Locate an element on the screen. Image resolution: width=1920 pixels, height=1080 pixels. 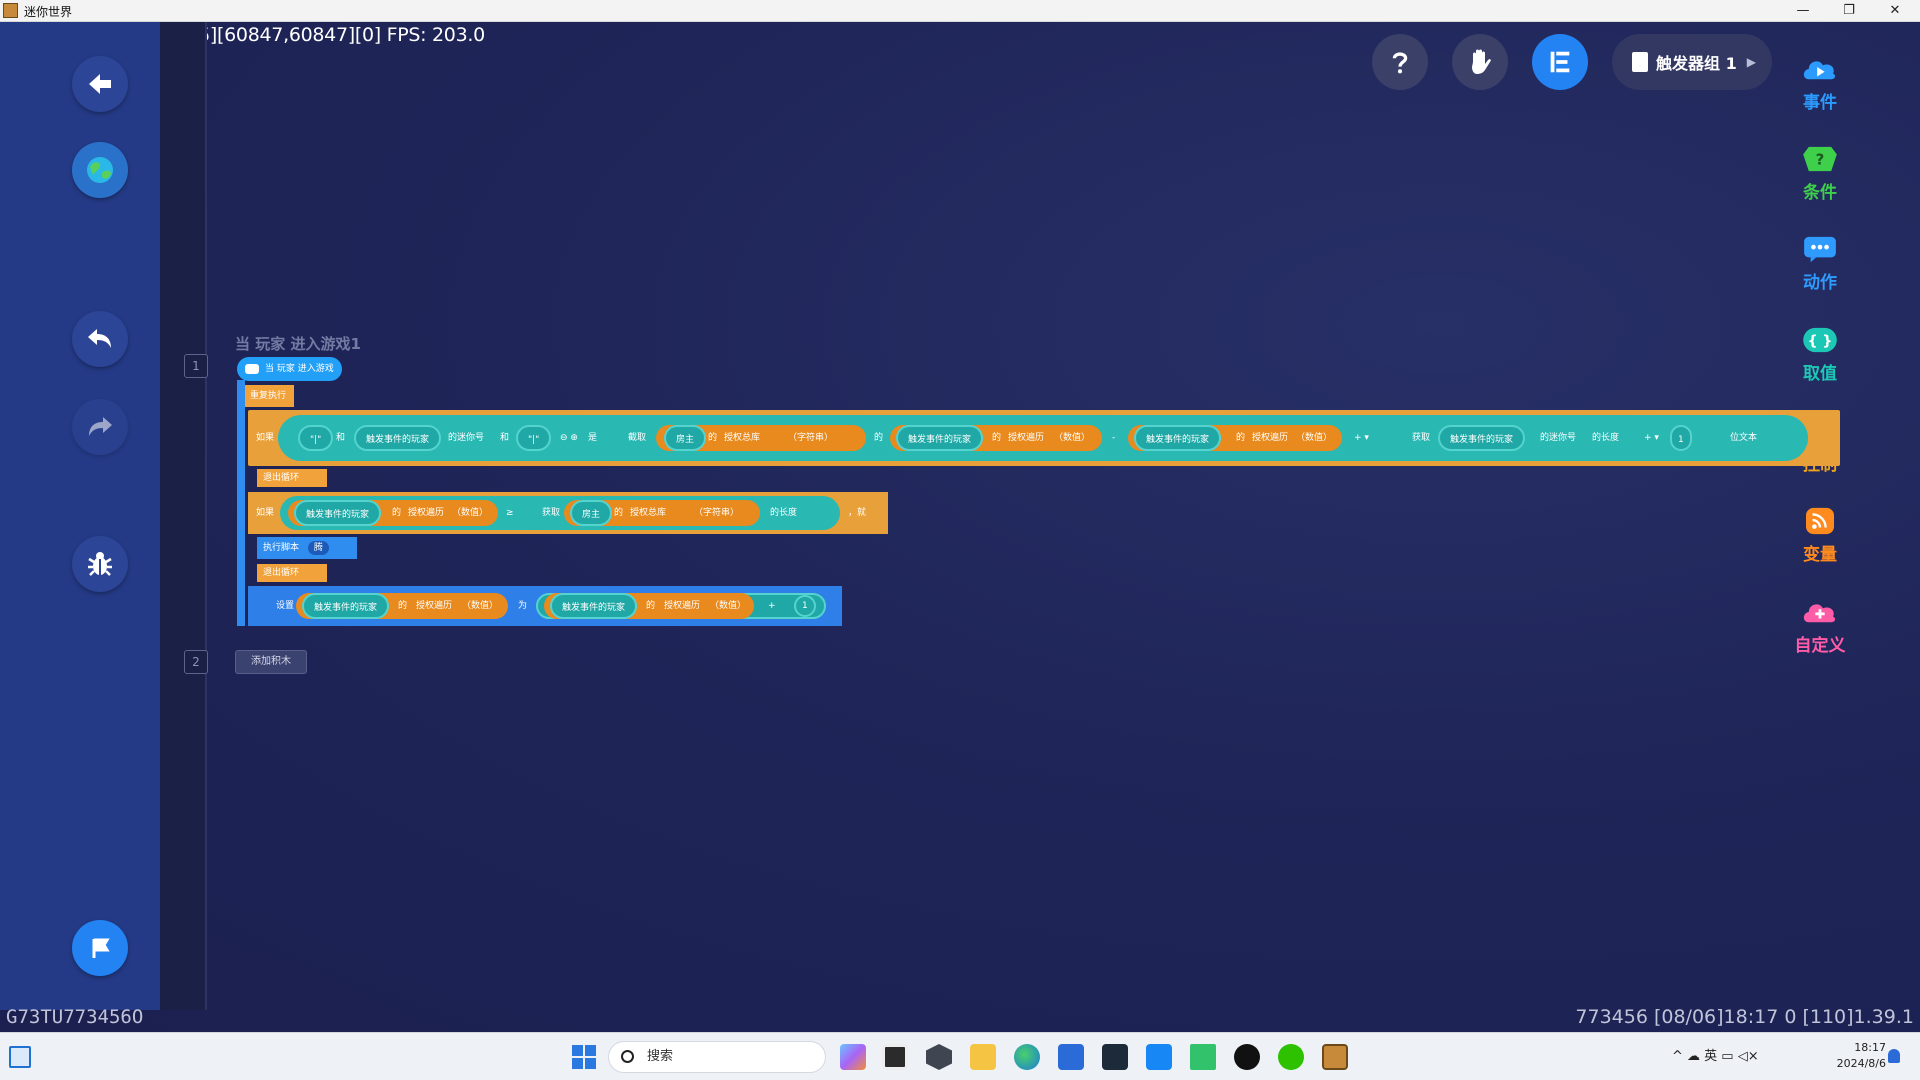
category-value: { } 取值 is located at coordinates (1820, 354).